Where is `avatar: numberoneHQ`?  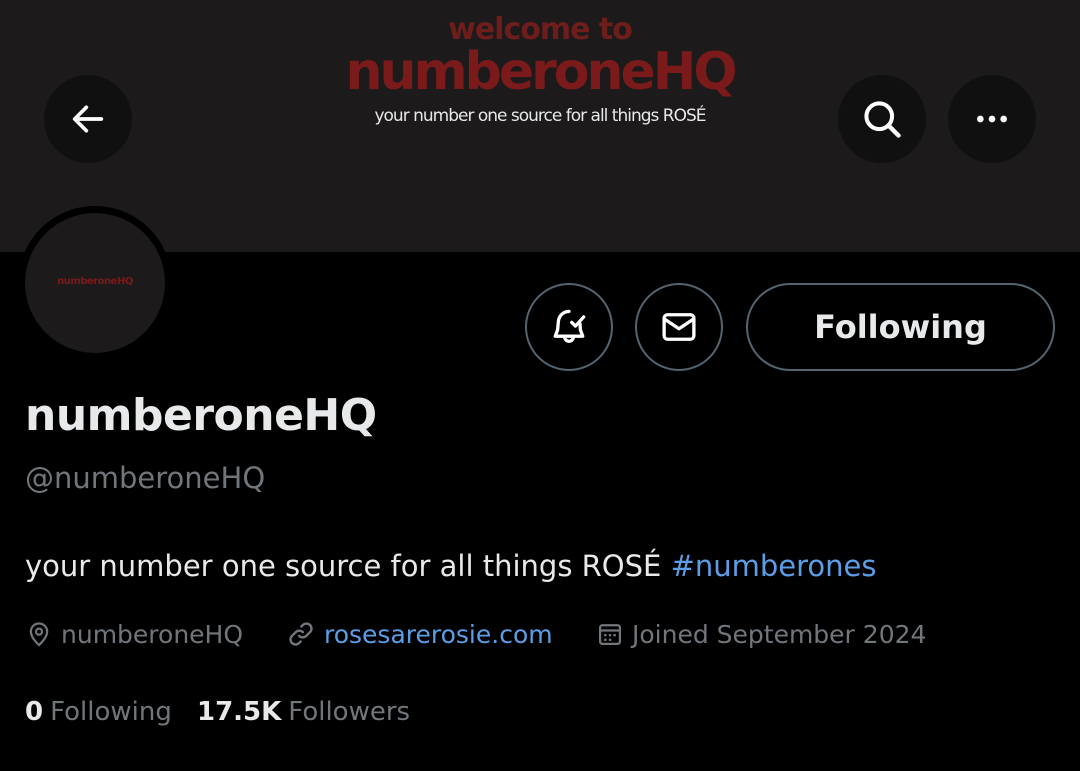 avatar: numberoneHQ is located at coordinates (95, 283).